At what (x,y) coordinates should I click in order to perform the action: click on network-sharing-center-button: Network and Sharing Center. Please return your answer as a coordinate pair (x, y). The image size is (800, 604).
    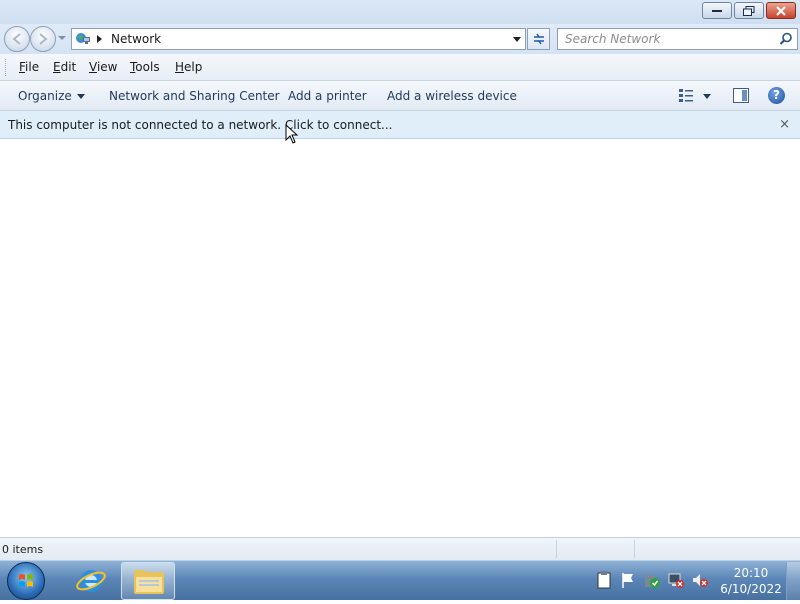
    Looking at the image, I should click on (194, 96).